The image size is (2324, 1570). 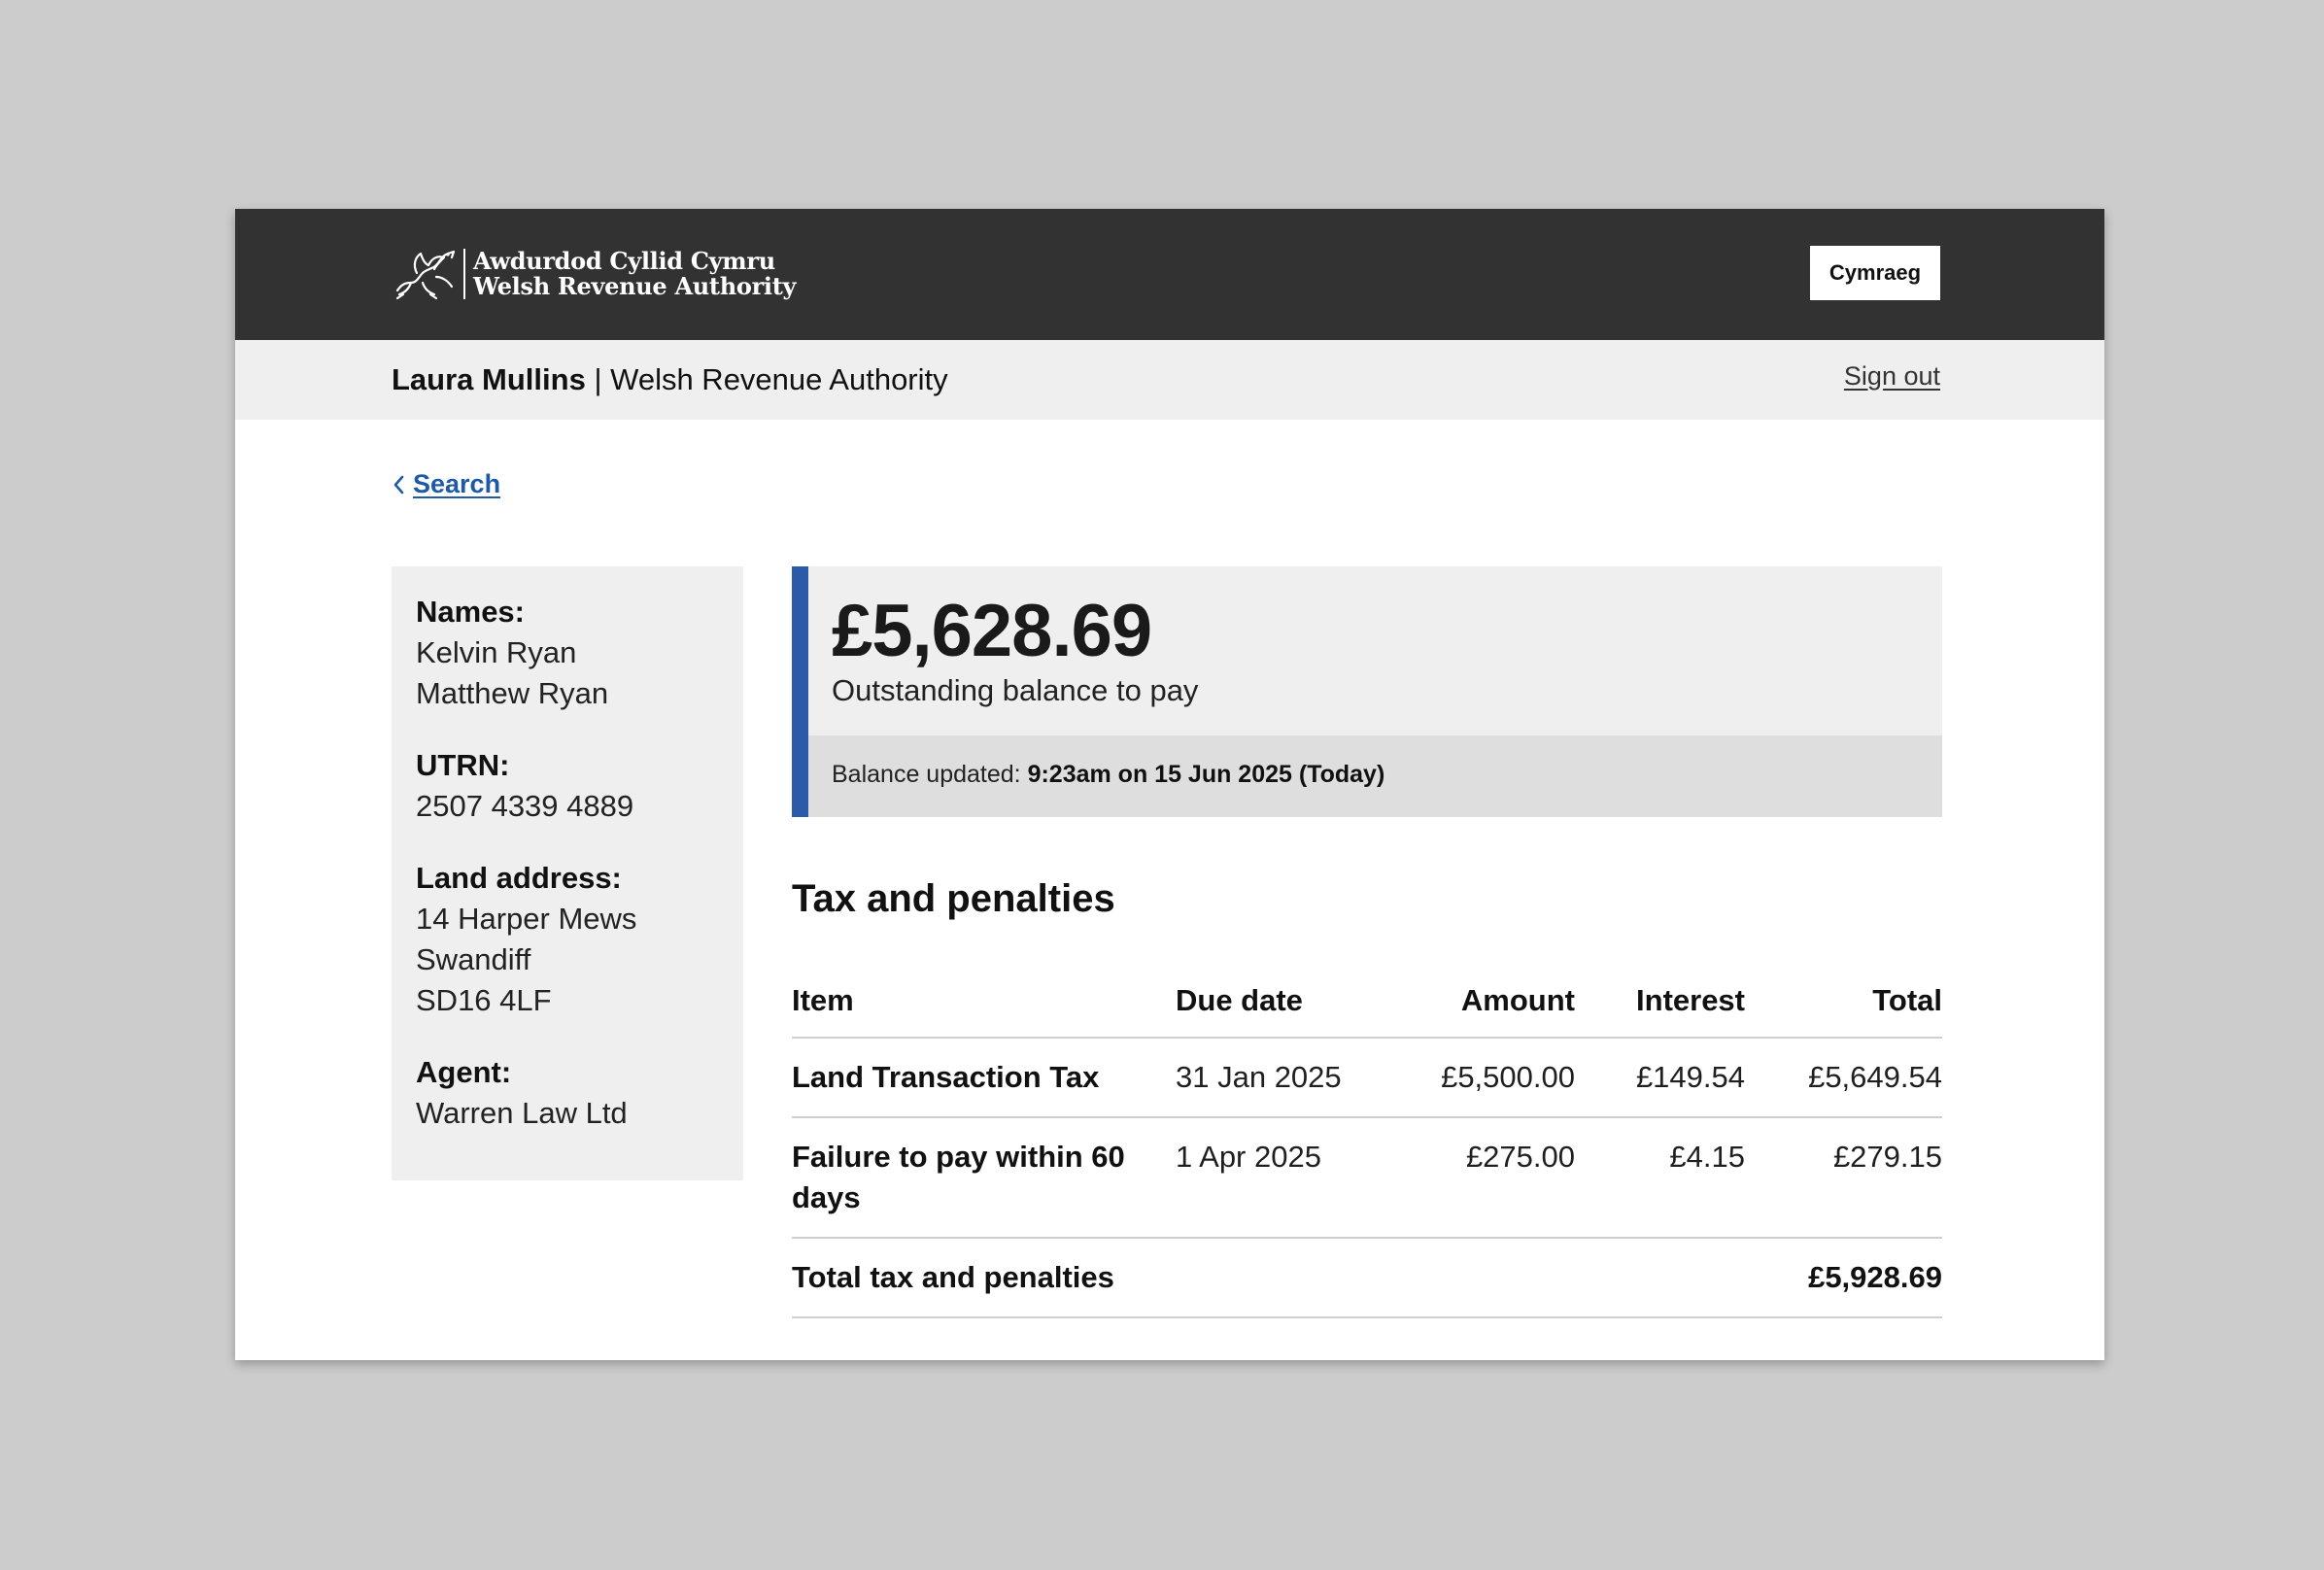 I want to click on names-label: Names:, so click(x=471, y=612).